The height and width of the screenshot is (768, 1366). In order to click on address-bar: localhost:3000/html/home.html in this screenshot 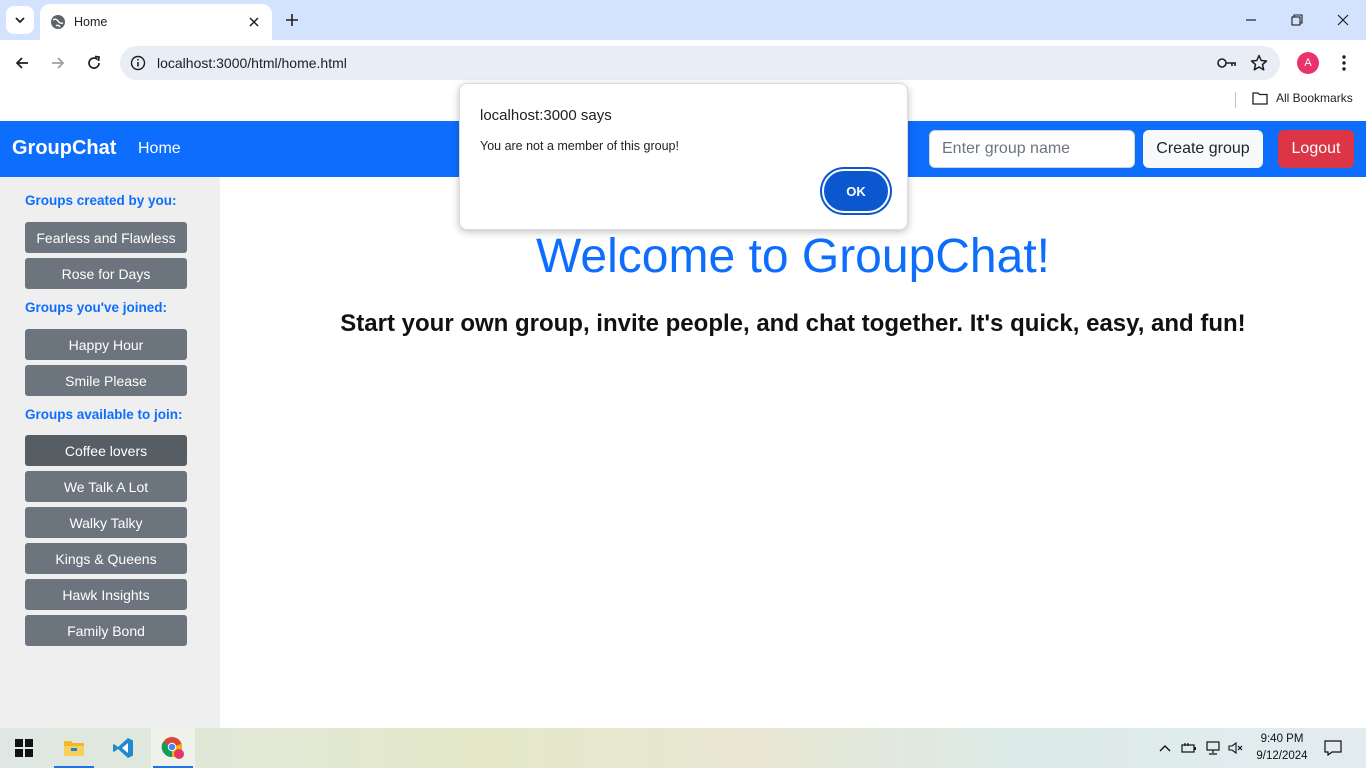, I will do `click(700, 63)`.